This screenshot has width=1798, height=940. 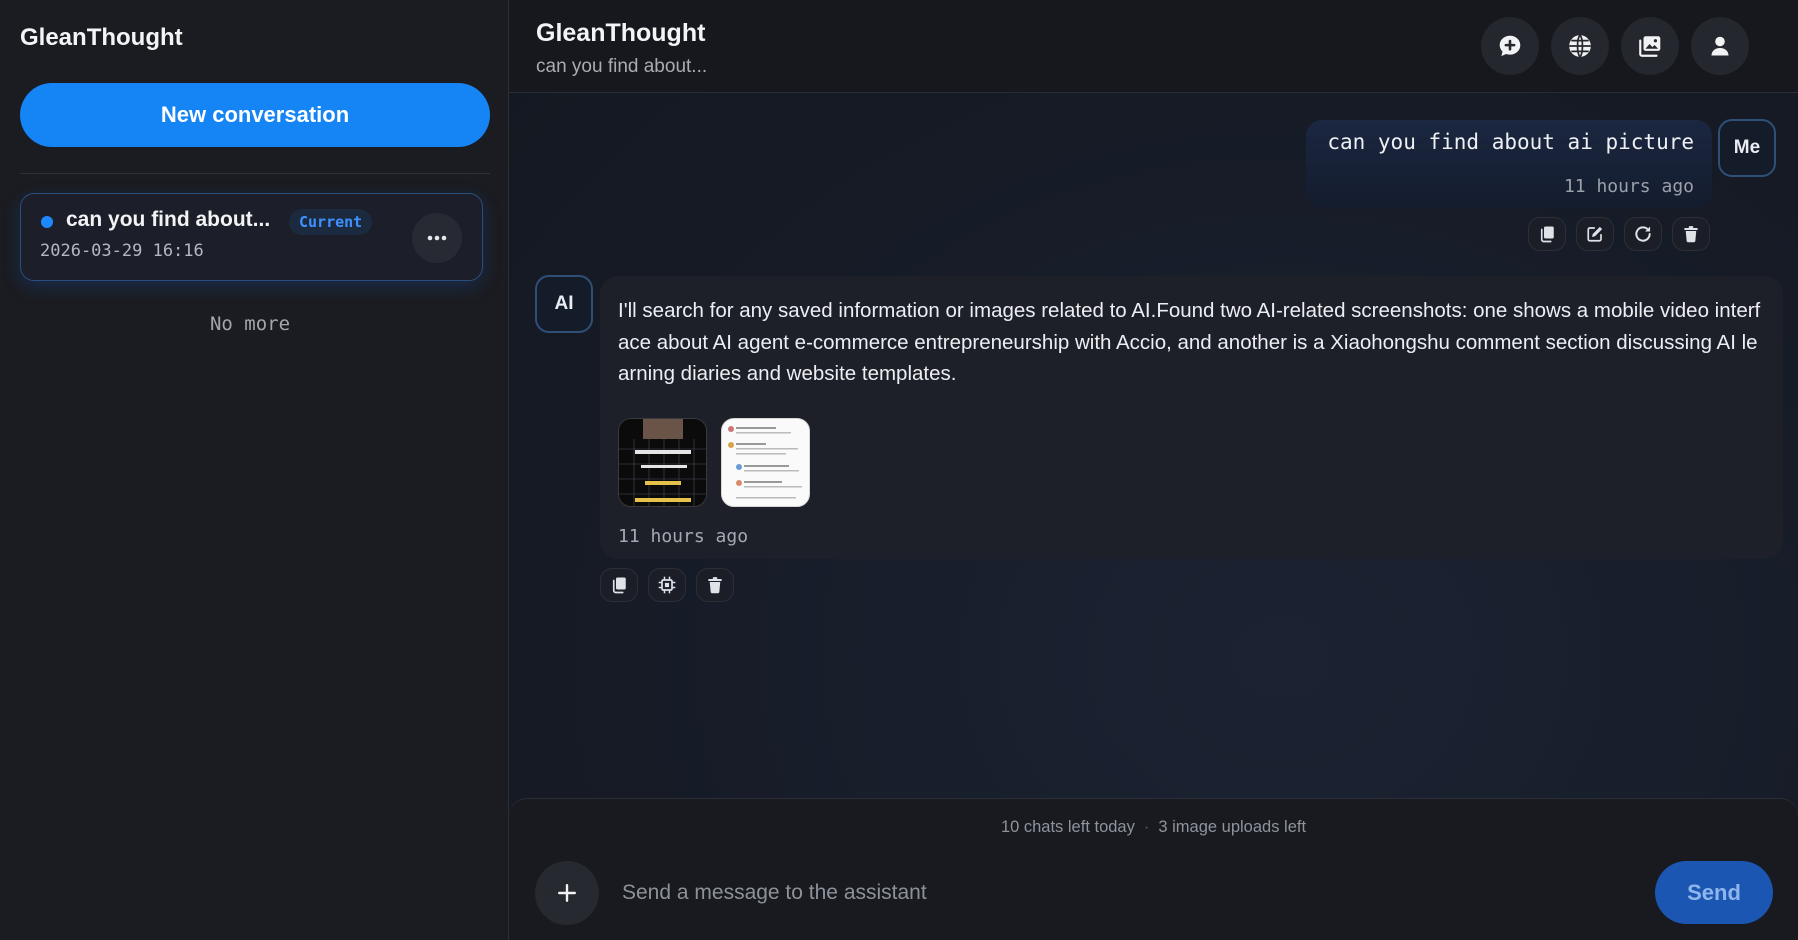 I want to click on message-input, so click(x=1122, y=893).